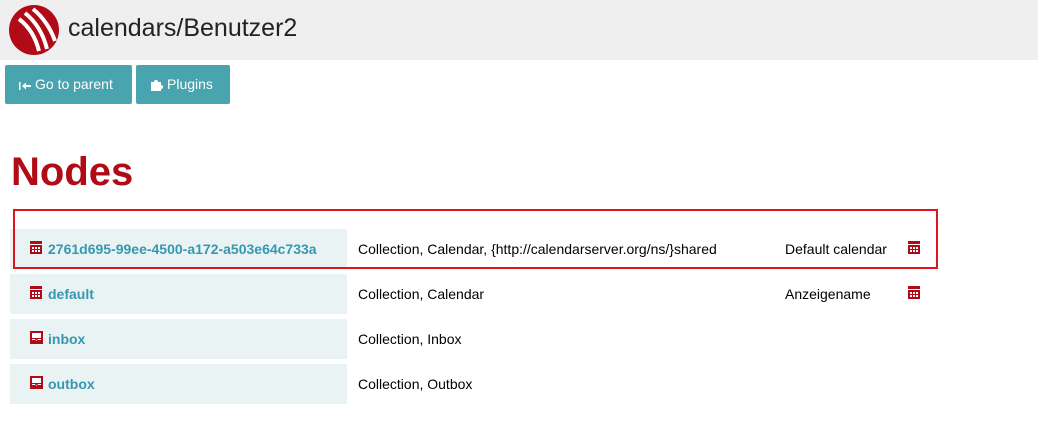 This screenshot has height=444, width=1038. Describe the element at coordinates (421, 294) in the screenshot. I see `node-types: Collection, Calendar` at that location.